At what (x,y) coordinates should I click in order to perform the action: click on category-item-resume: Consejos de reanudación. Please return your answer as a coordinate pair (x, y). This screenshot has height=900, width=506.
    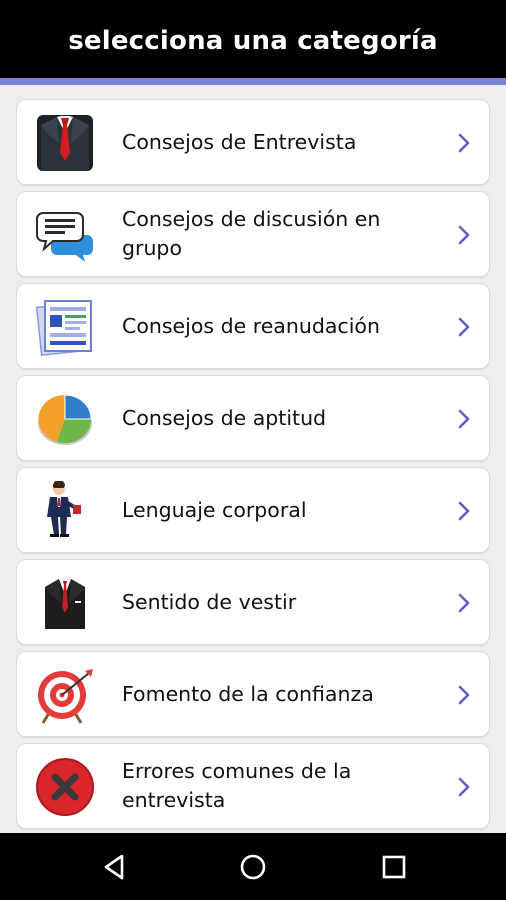
    Looking at the image, I should click on (253, 326).